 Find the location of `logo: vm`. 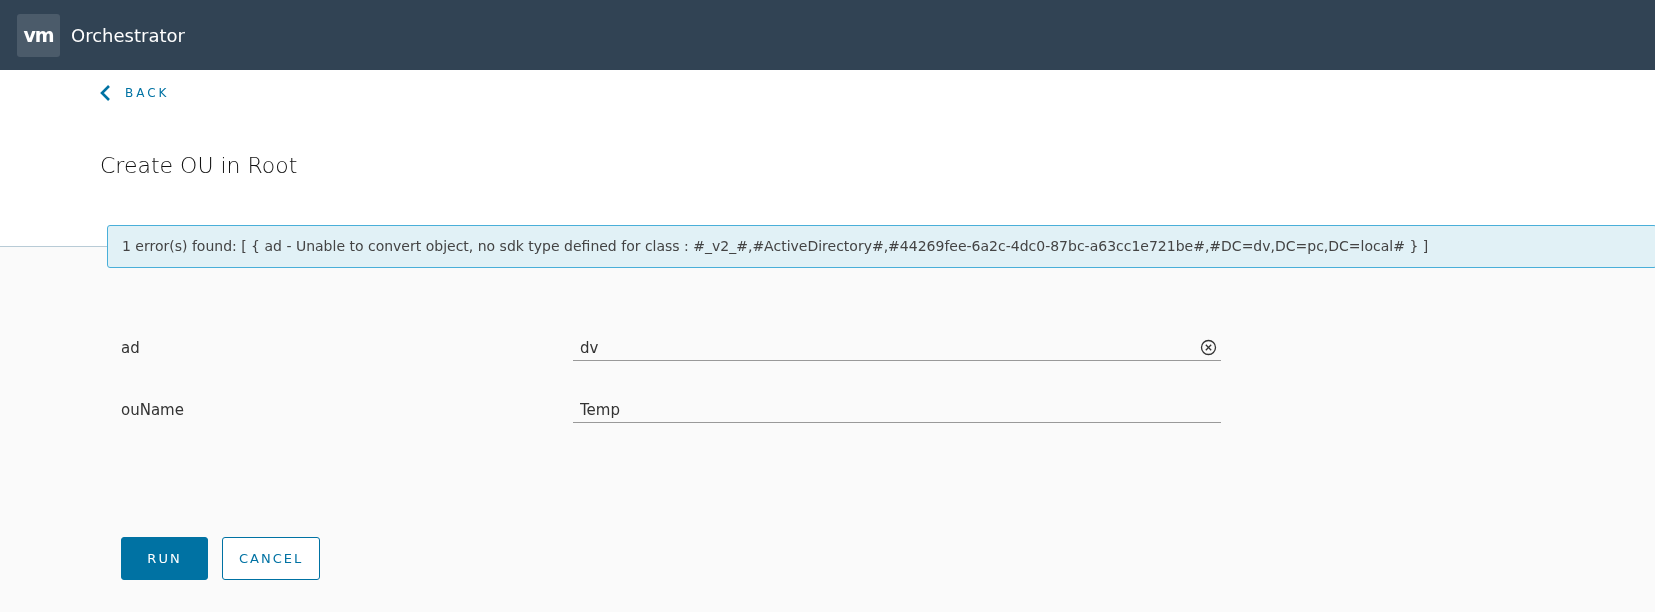

logo: vm is located at coordinates (38, 35).